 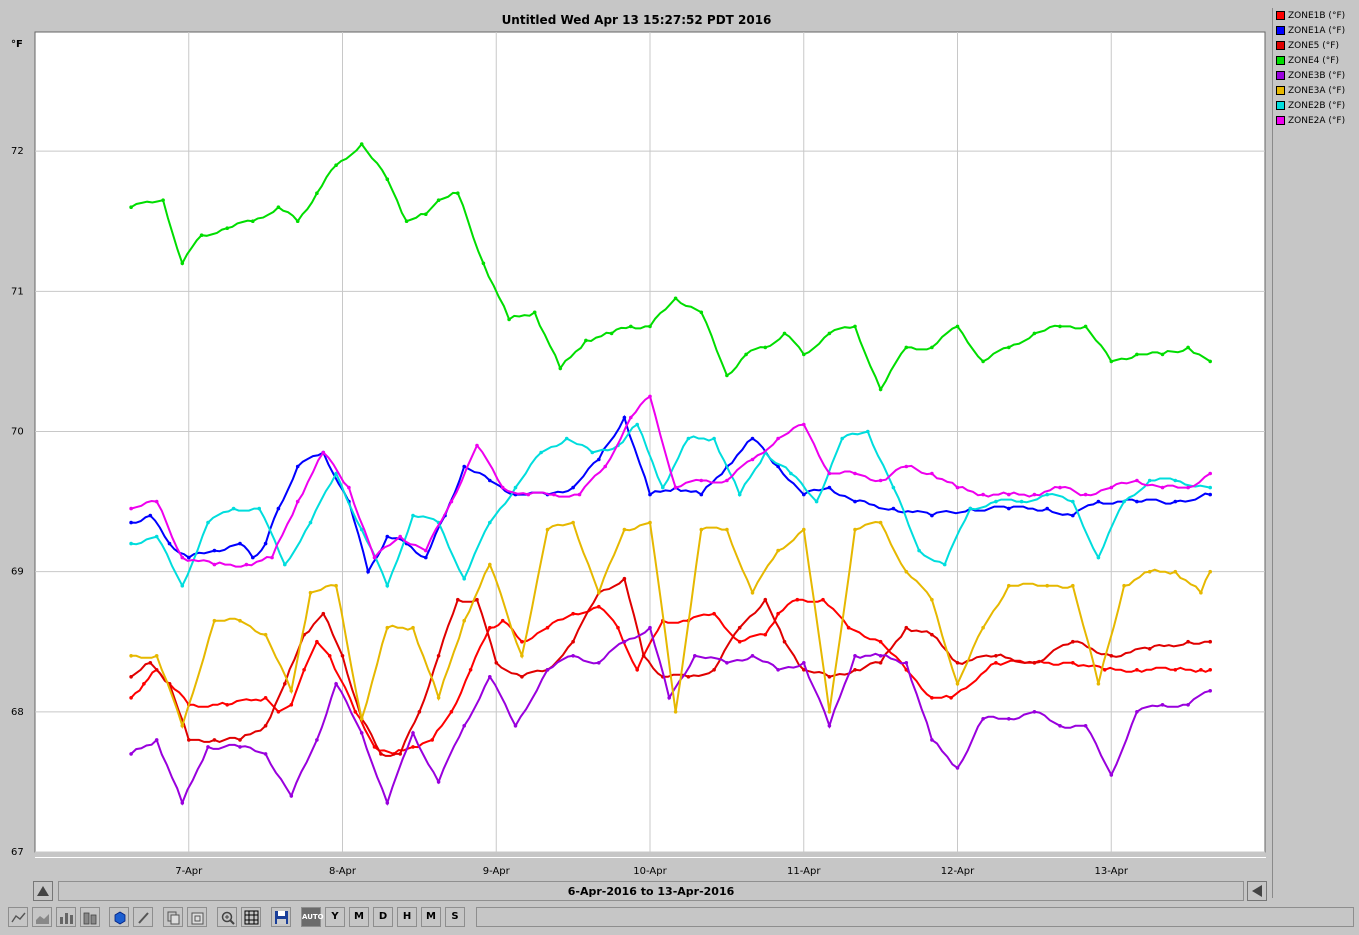 What do you see at coordinates (119, 917) in the screenshot?
I see `3d-cube-button` at bounding box center [119, 917].